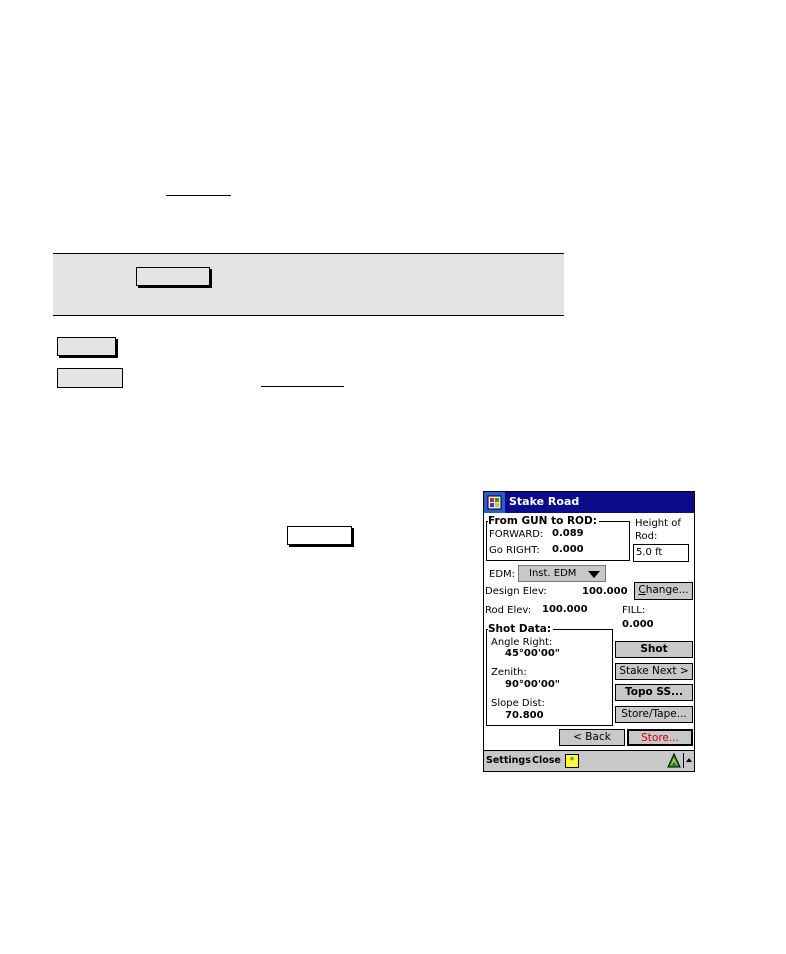 The height and width of the screenshot is (954, 786). What do you see at coordinates (508, 610) in the screenshot?
I see `rod-elev-label: Rod Elev:` at bounding box center [508, 610].